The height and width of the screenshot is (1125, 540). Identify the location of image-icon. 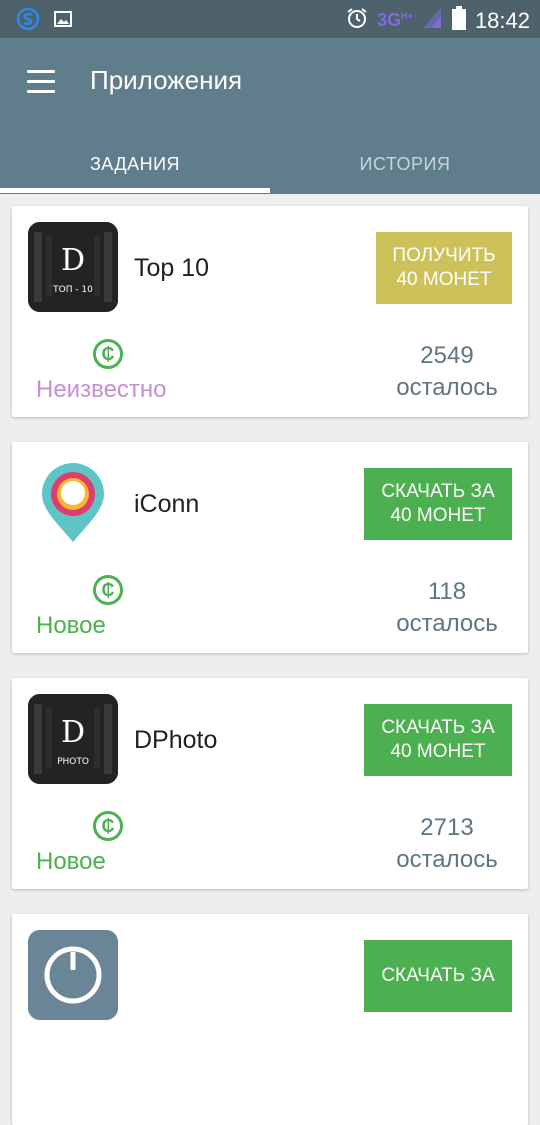
(63, 21).